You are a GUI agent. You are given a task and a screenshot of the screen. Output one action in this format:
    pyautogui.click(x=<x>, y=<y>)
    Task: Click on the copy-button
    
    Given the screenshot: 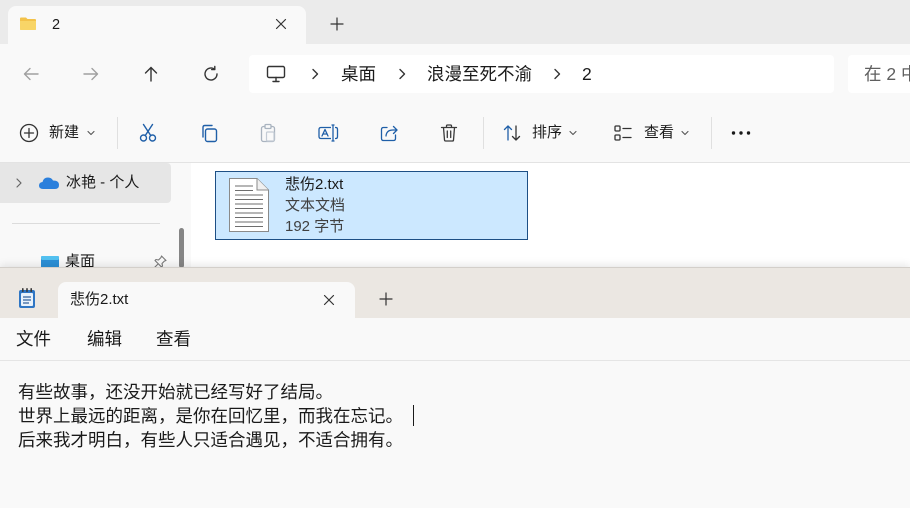 What is the action you would take?
    pyautogui.click(x=209, y=133)
    